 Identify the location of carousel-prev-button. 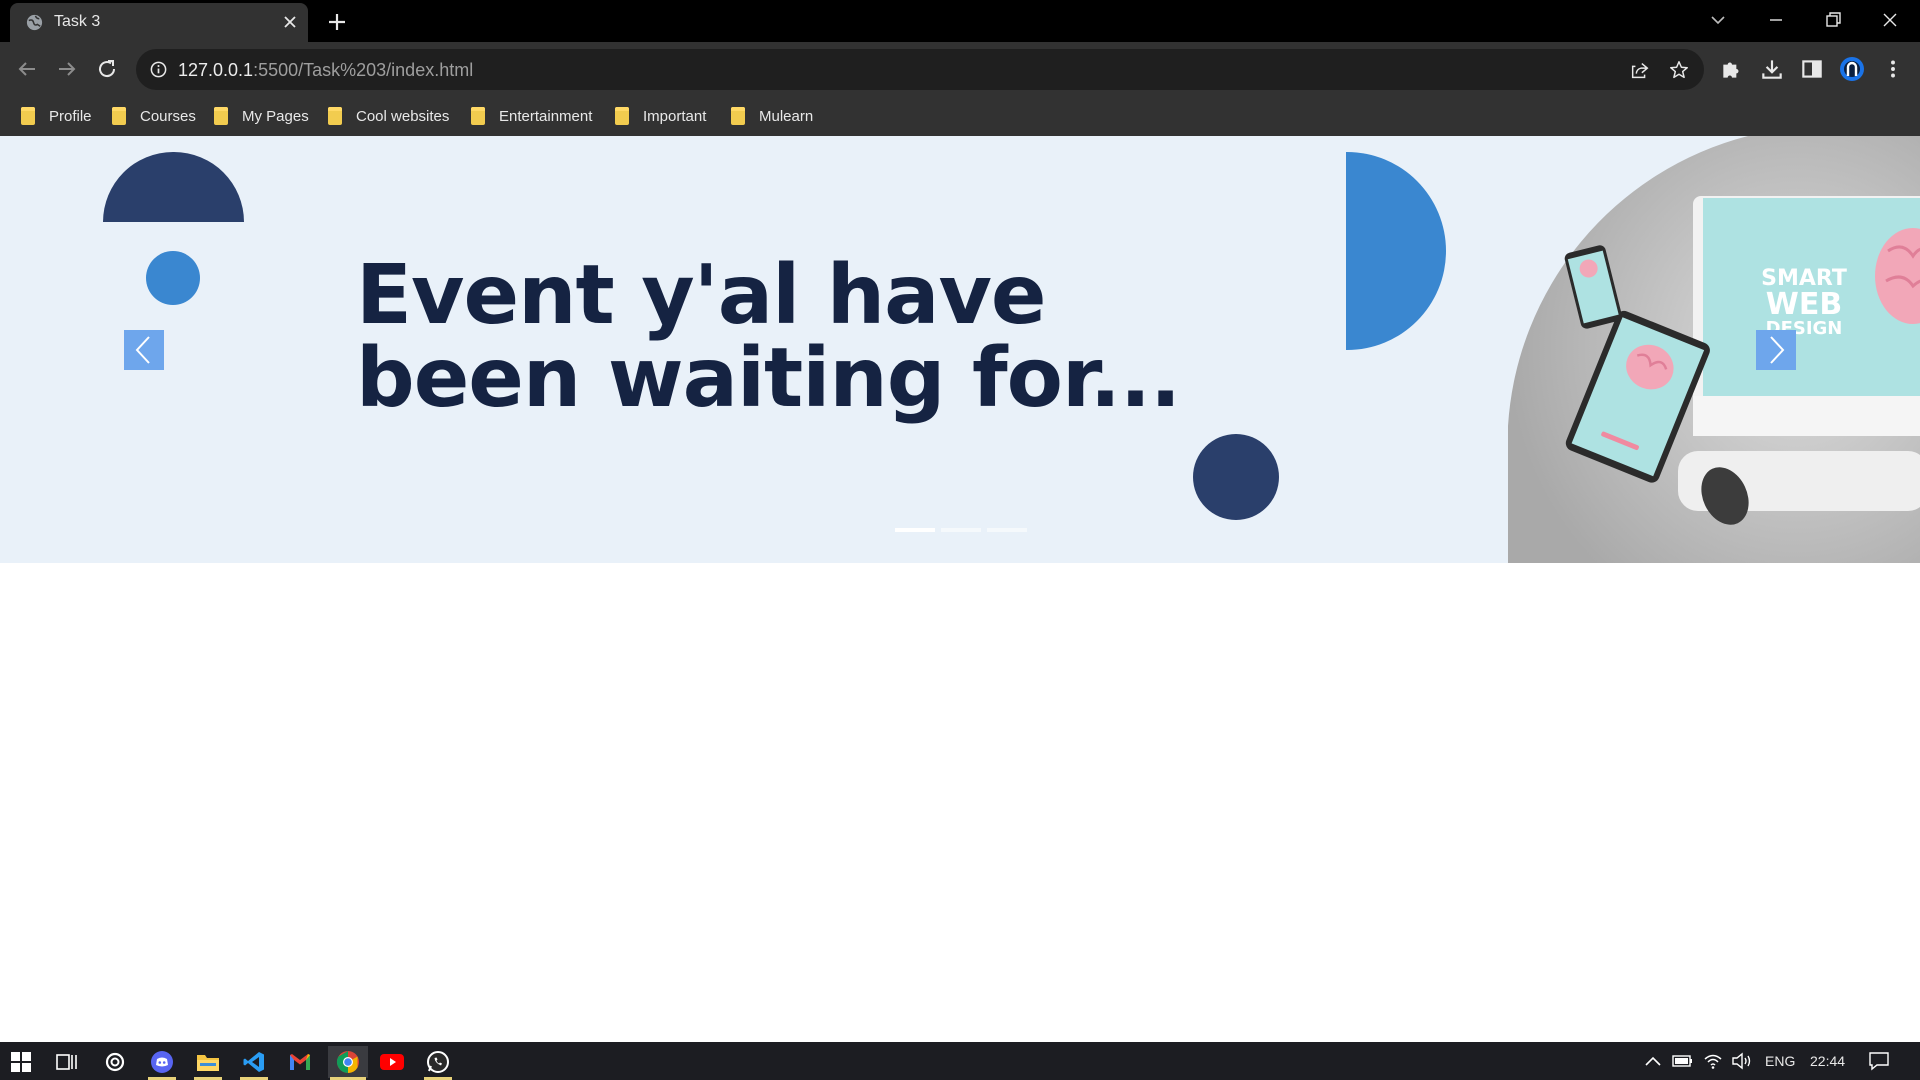
(144, 350).